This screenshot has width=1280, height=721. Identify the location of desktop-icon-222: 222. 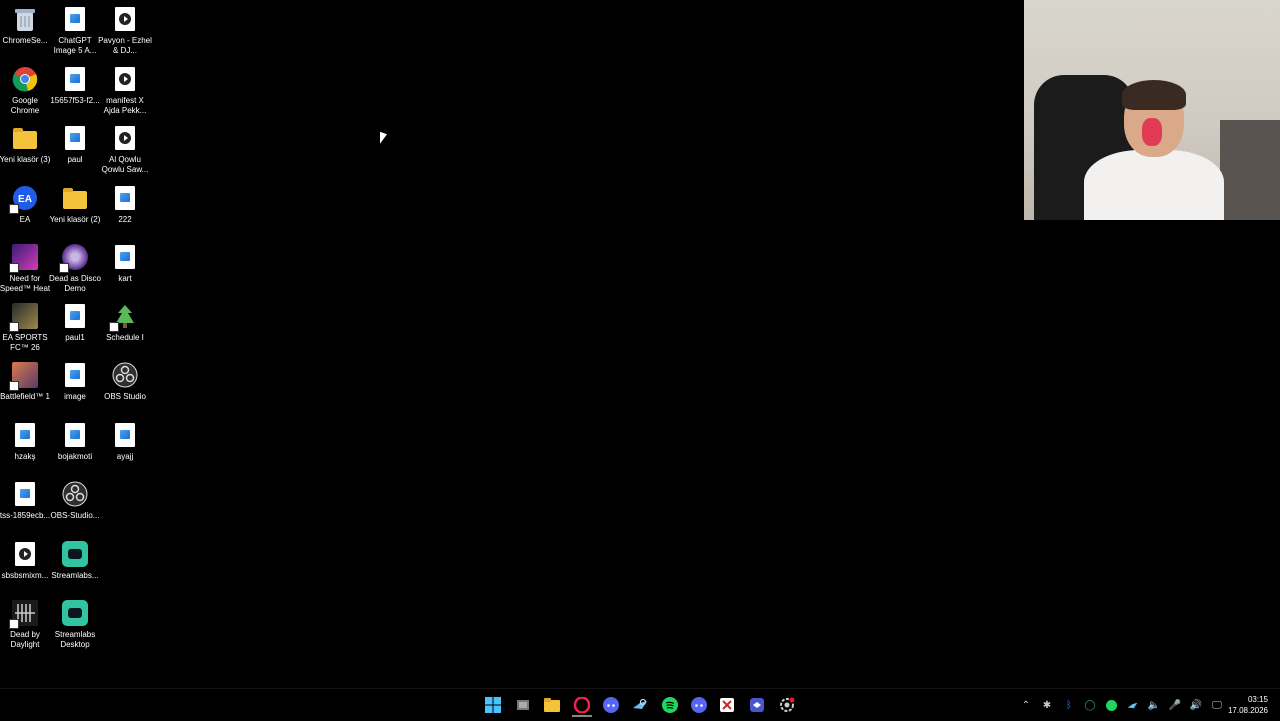
(125, 204).